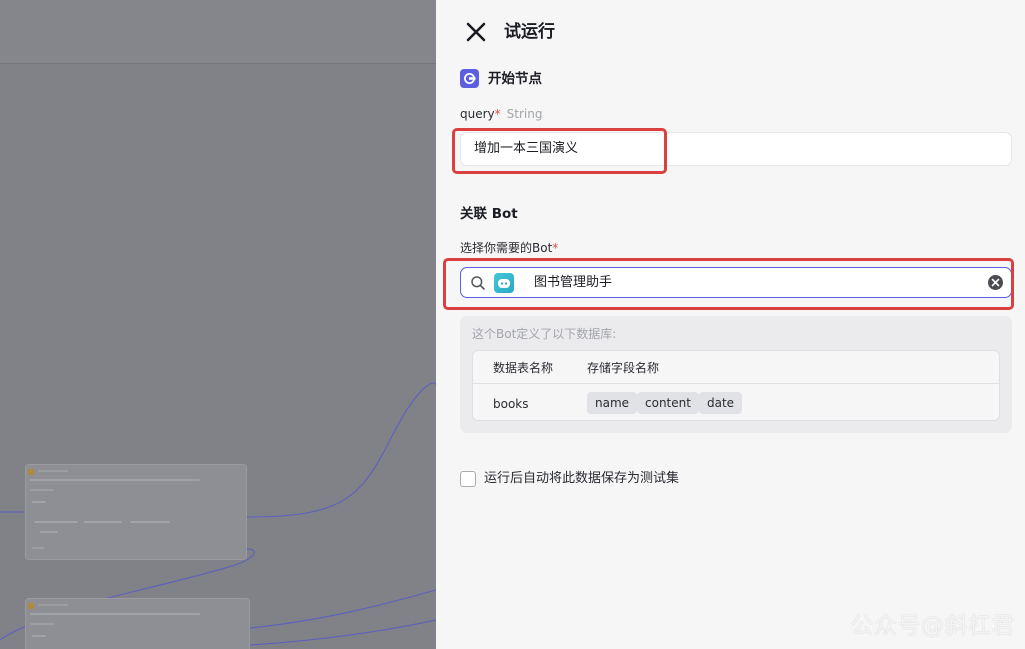 This screenshot has width=1025, height=649. I want to click on save-as-testset-label: 运行后自动将此数据保存为测试集, so click(582, 478).